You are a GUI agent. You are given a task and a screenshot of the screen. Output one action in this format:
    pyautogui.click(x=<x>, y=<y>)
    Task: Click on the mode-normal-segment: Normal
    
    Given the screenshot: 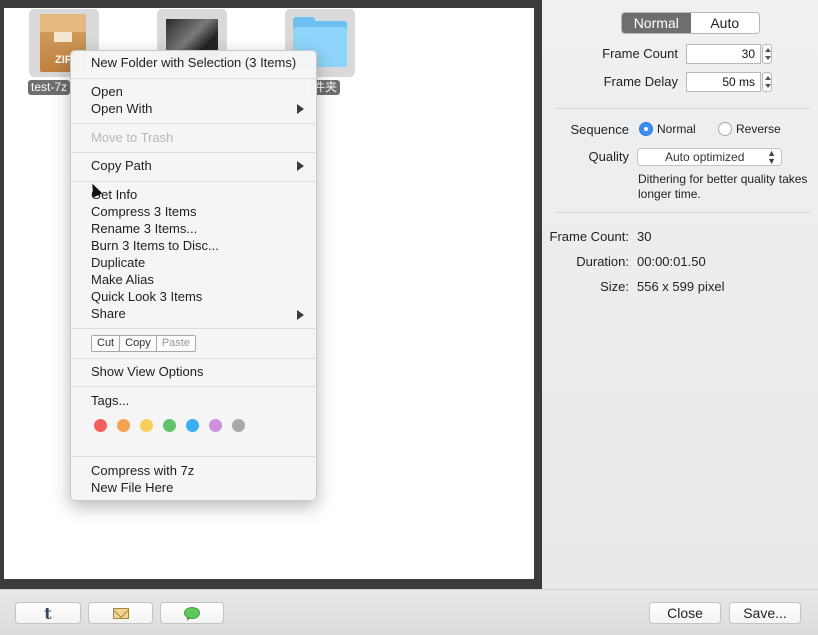 What is the action you would take?
    pyautogui.click(x=656, y=23)
    